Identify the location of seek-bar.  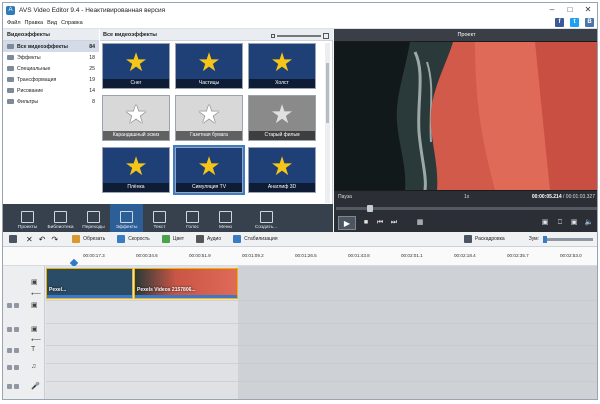
(466, 208).